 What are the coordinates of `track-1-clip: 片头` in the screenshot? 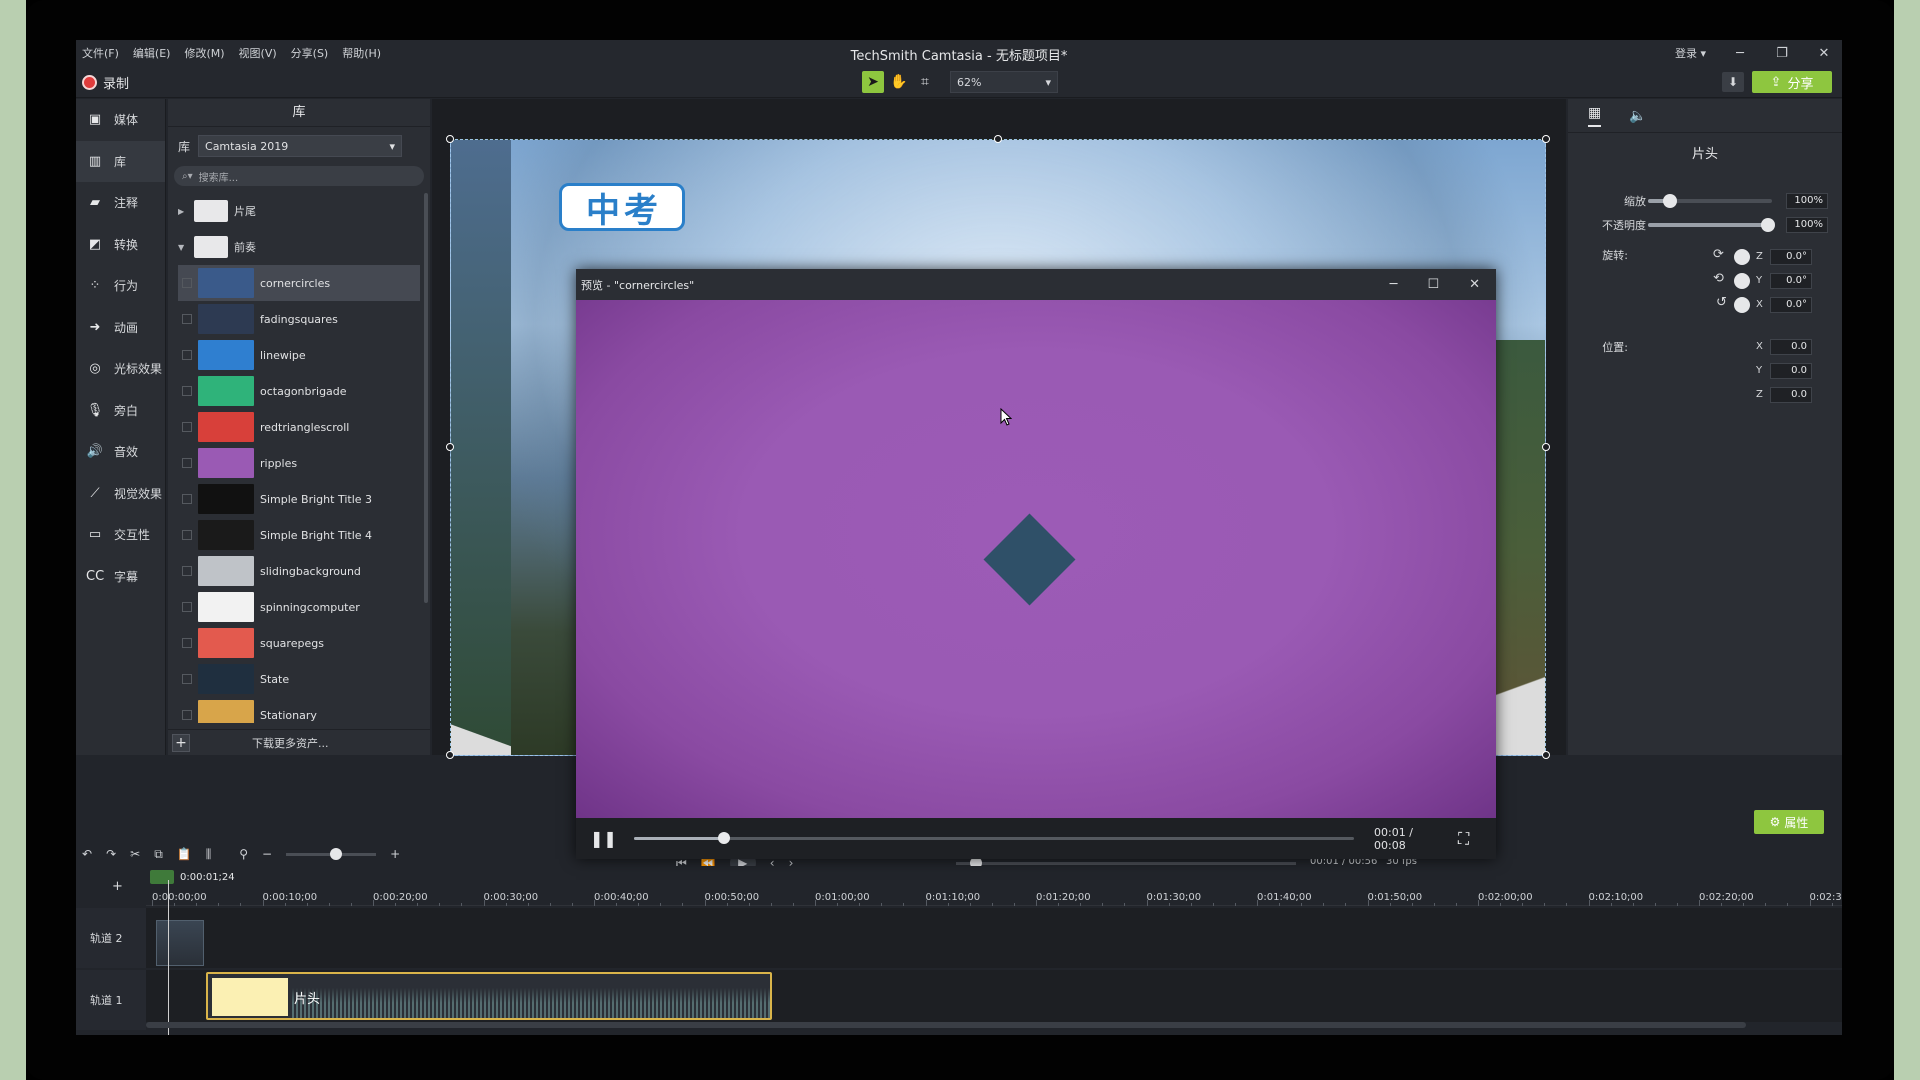 It's located at (489, 996).